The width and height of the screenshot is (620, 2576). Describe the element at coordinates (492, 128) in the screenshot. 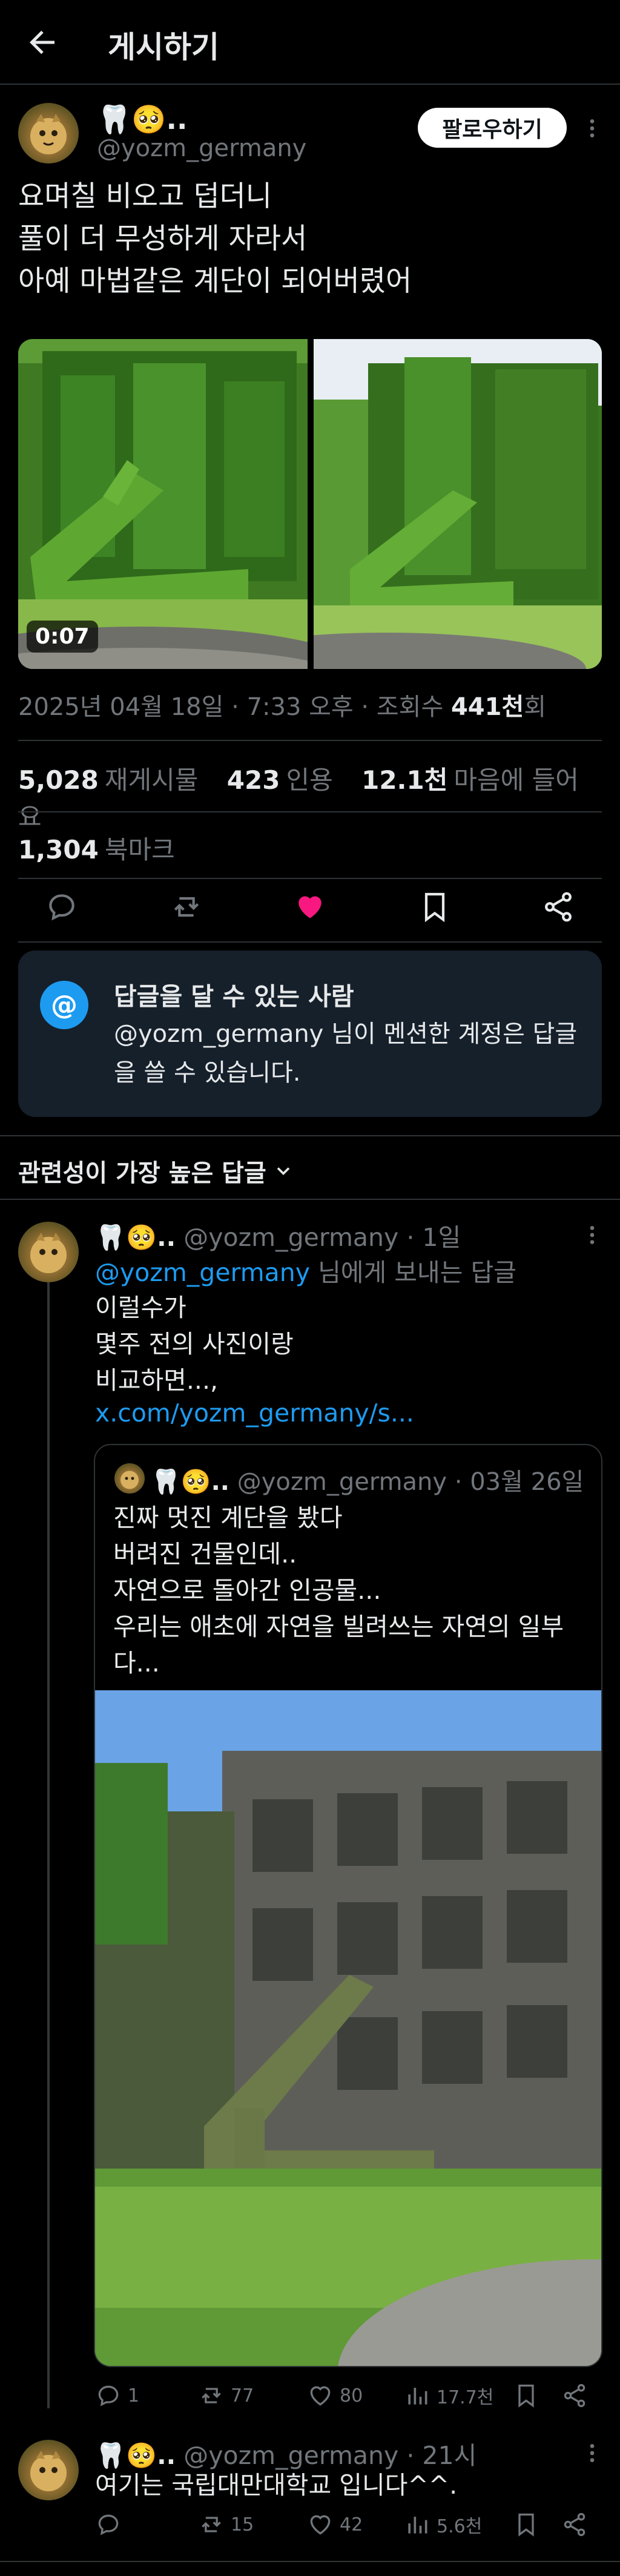

I see `follow-button: 팔로우하기` at that location.